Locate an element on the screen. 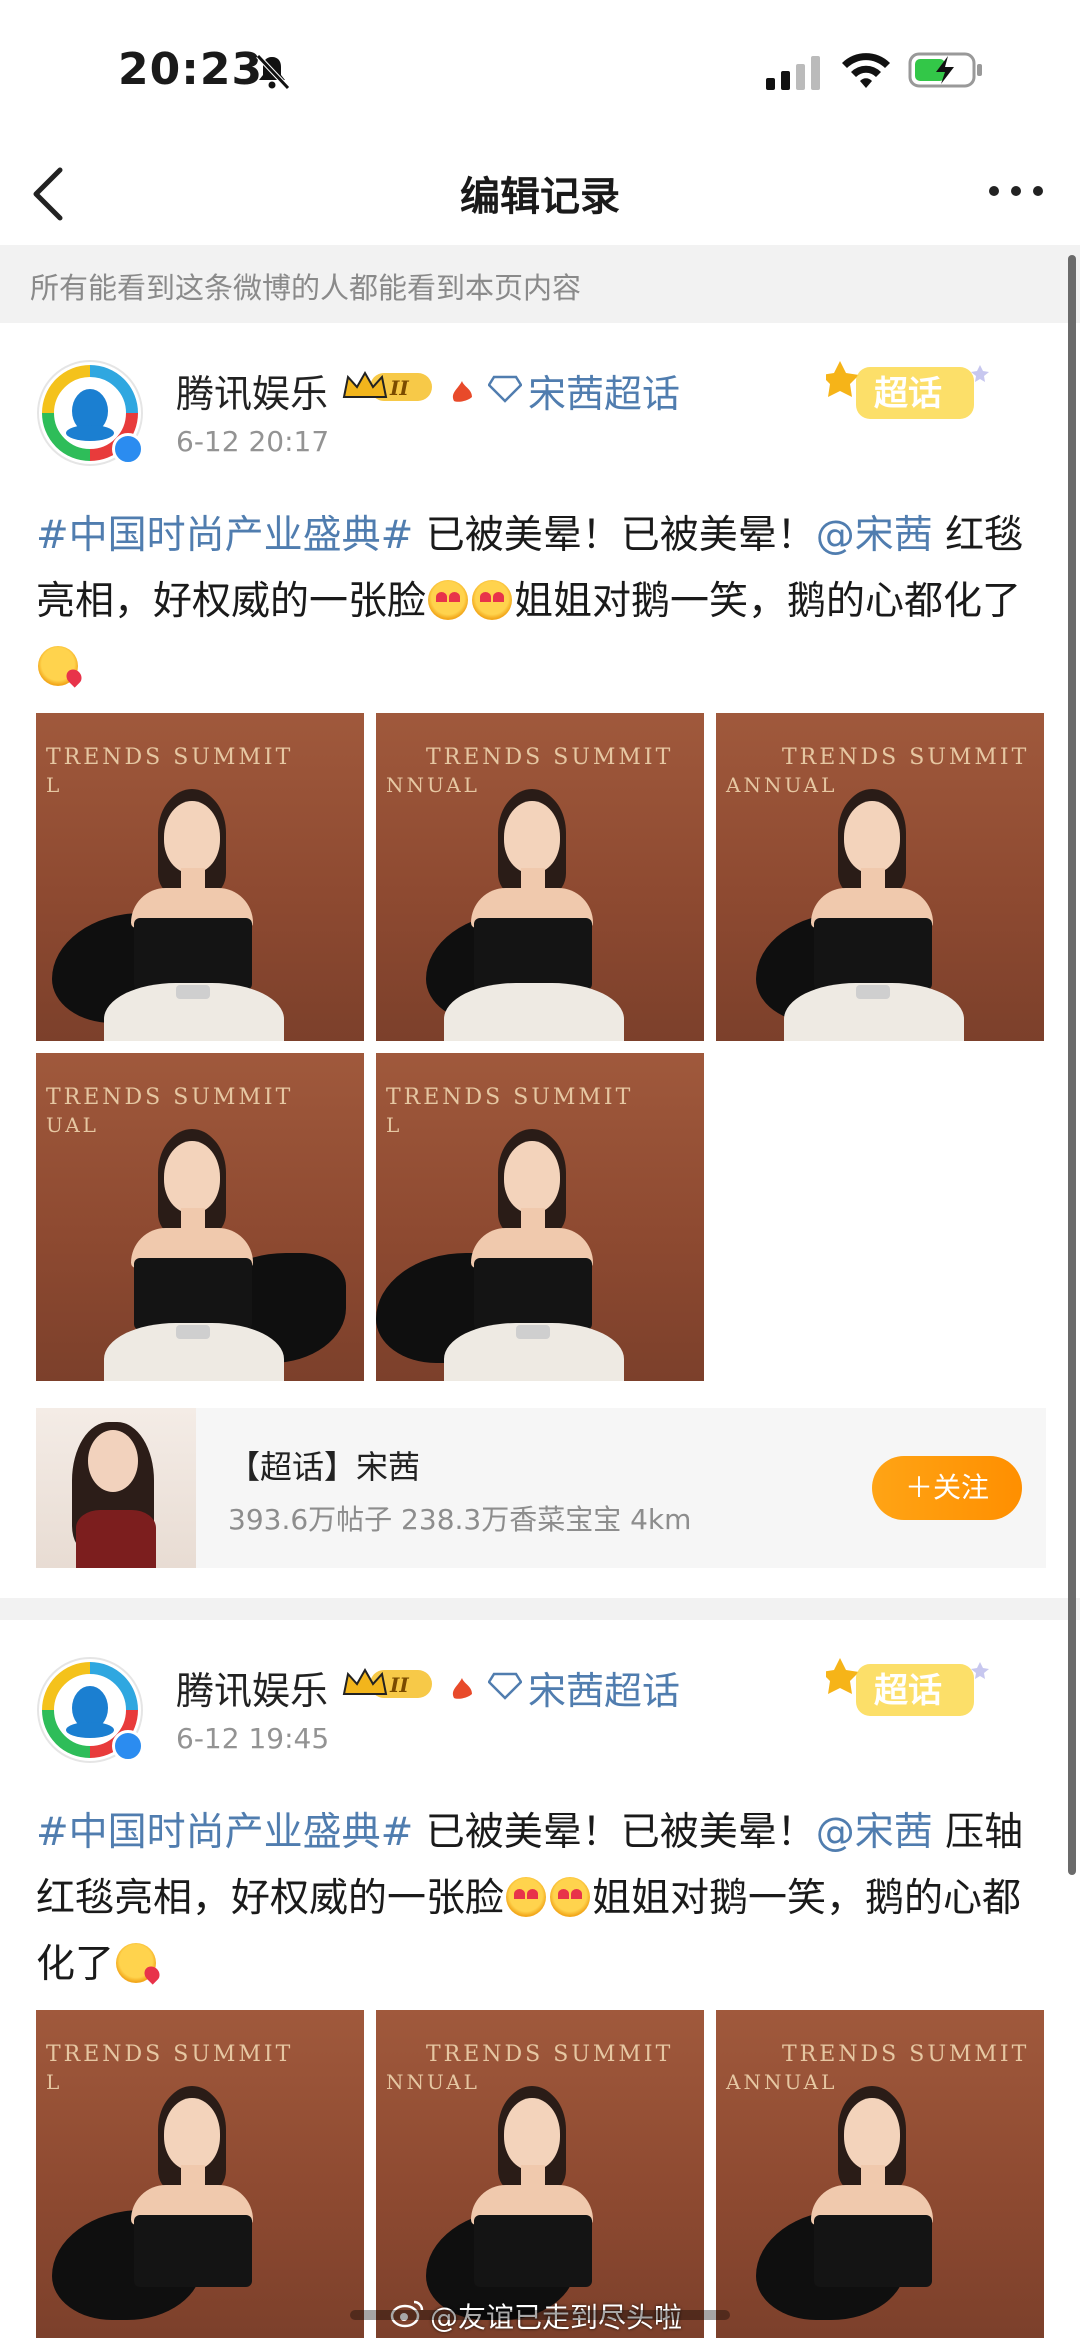 The height and width of the screenshot is (2340, 1080). notice-text: 所有能看到这条微博的人都能看到本页内容 is located at coordinates (306, 288).